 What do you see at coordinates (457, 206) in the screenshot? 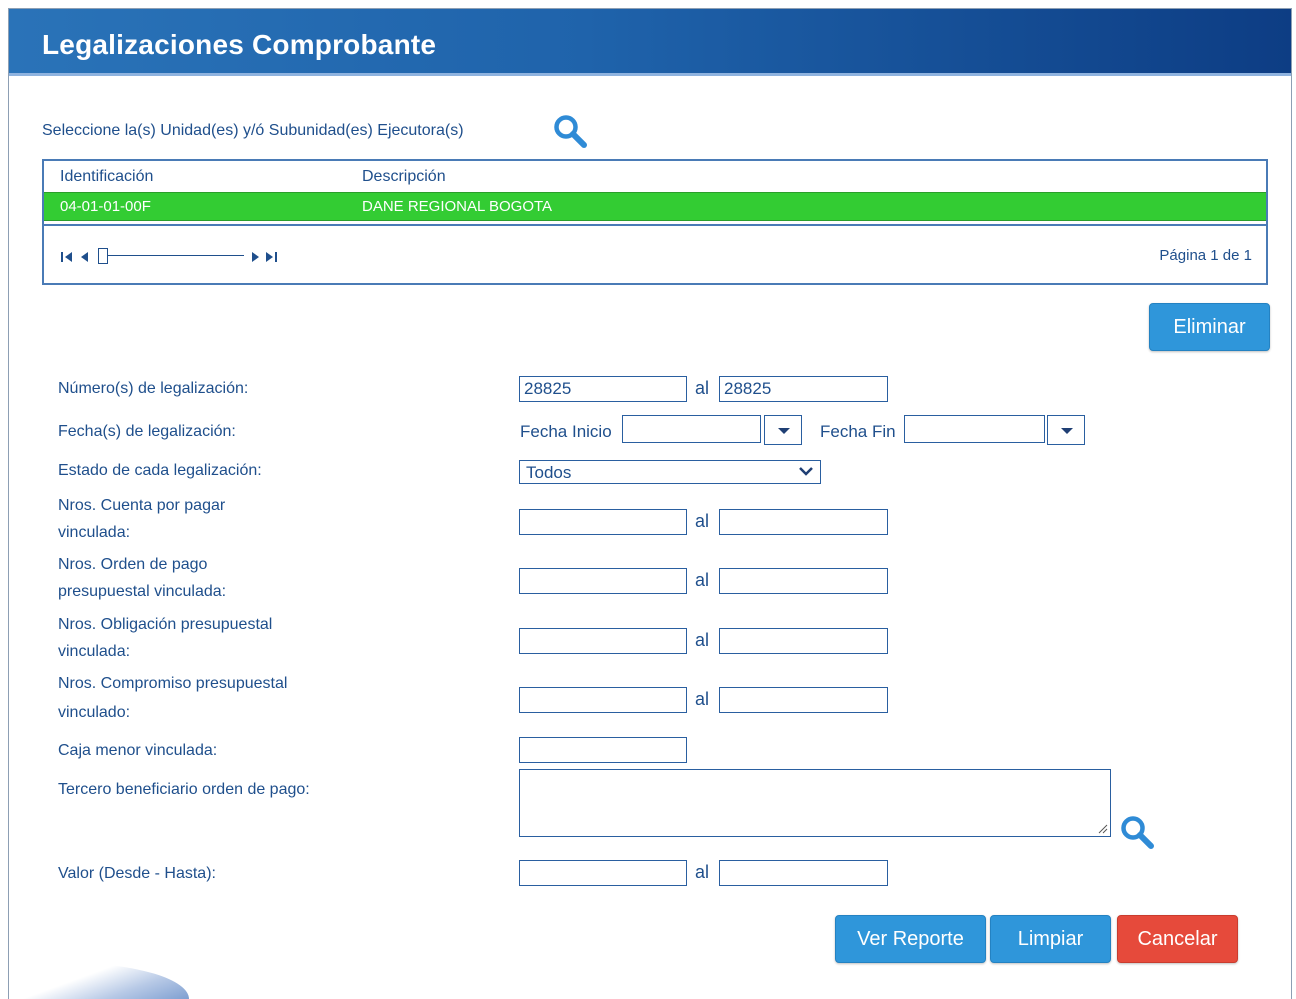
I see `cell-descripcion: DANE REGIONAL BOGOTA` at bounding box center [457, 206].